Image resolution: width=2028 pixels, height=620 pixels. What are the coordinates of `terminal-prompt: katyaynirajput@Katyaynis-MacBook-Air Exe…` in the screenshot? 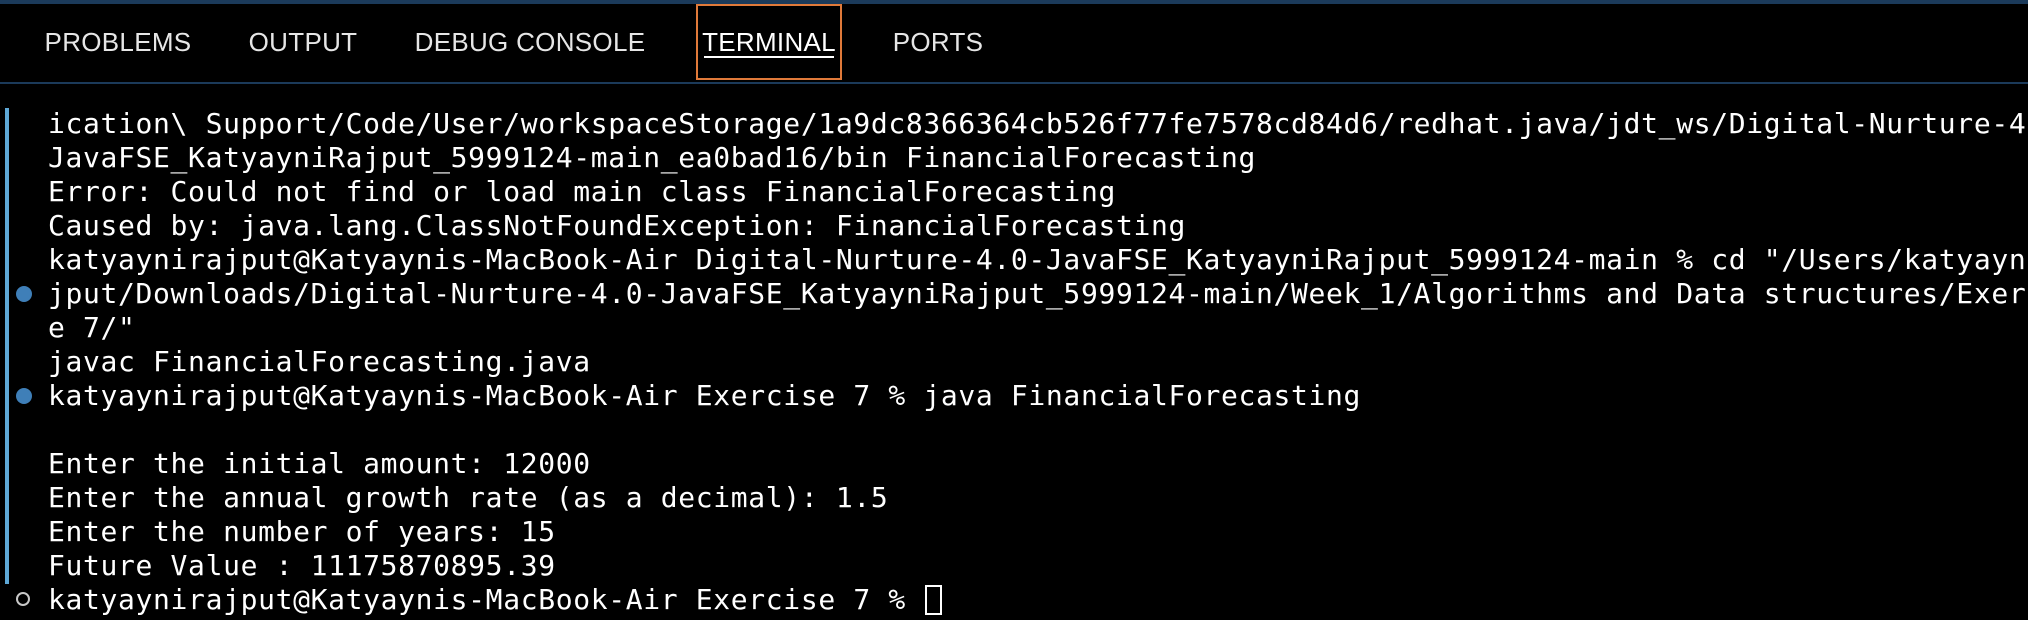 It's located at (486, 599).